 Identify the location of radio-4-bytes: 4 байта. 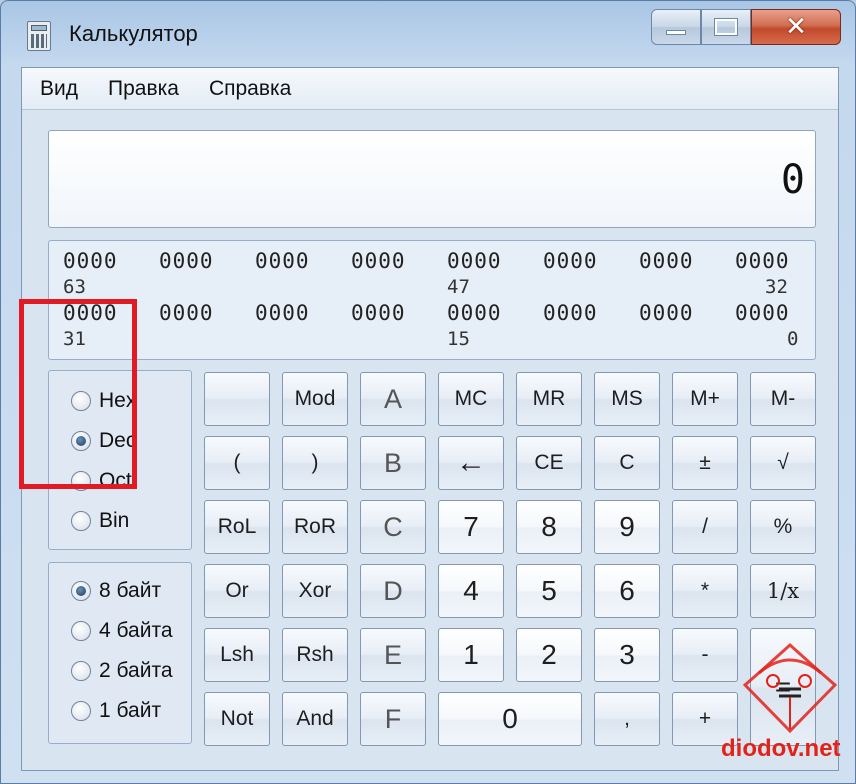
(122, 631).